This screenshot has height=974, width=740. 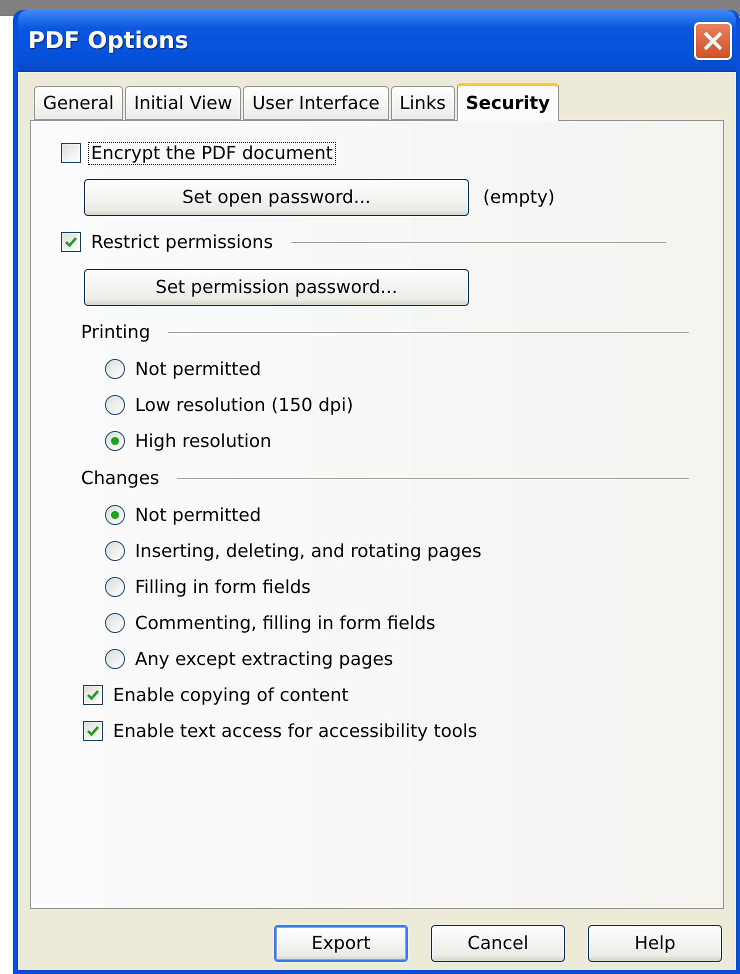 I want to click on close-icon, so click(x=713, y=41).